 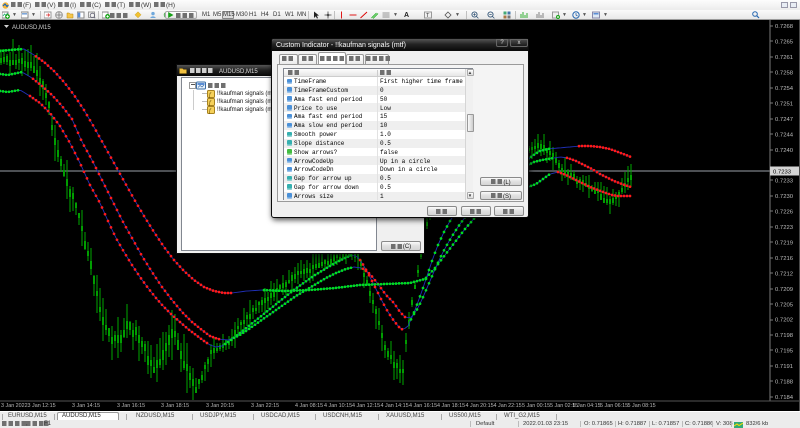 What do you see at coordinates (784, 336) in the screenshot?
I see `svg-text: 0.7198` at bounding box center [784, 336].